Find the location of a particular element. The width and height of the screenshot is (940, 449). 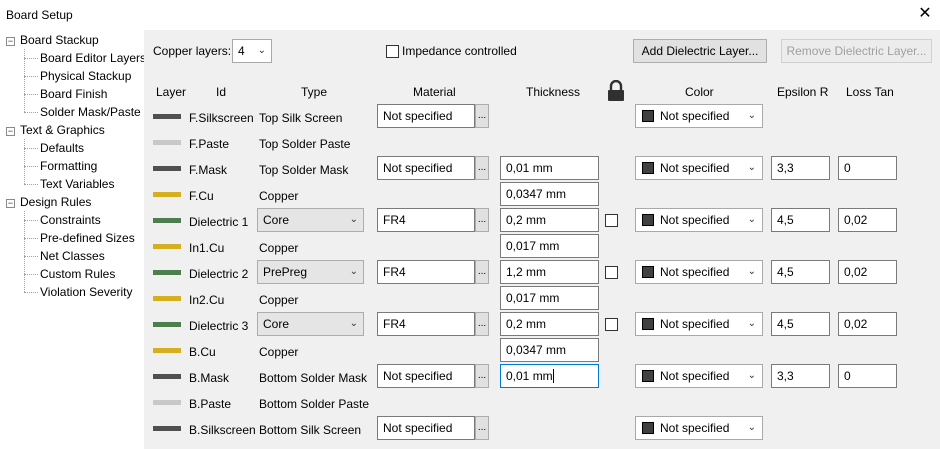

close-icon: ✕ is located at coordinates (925, 14).